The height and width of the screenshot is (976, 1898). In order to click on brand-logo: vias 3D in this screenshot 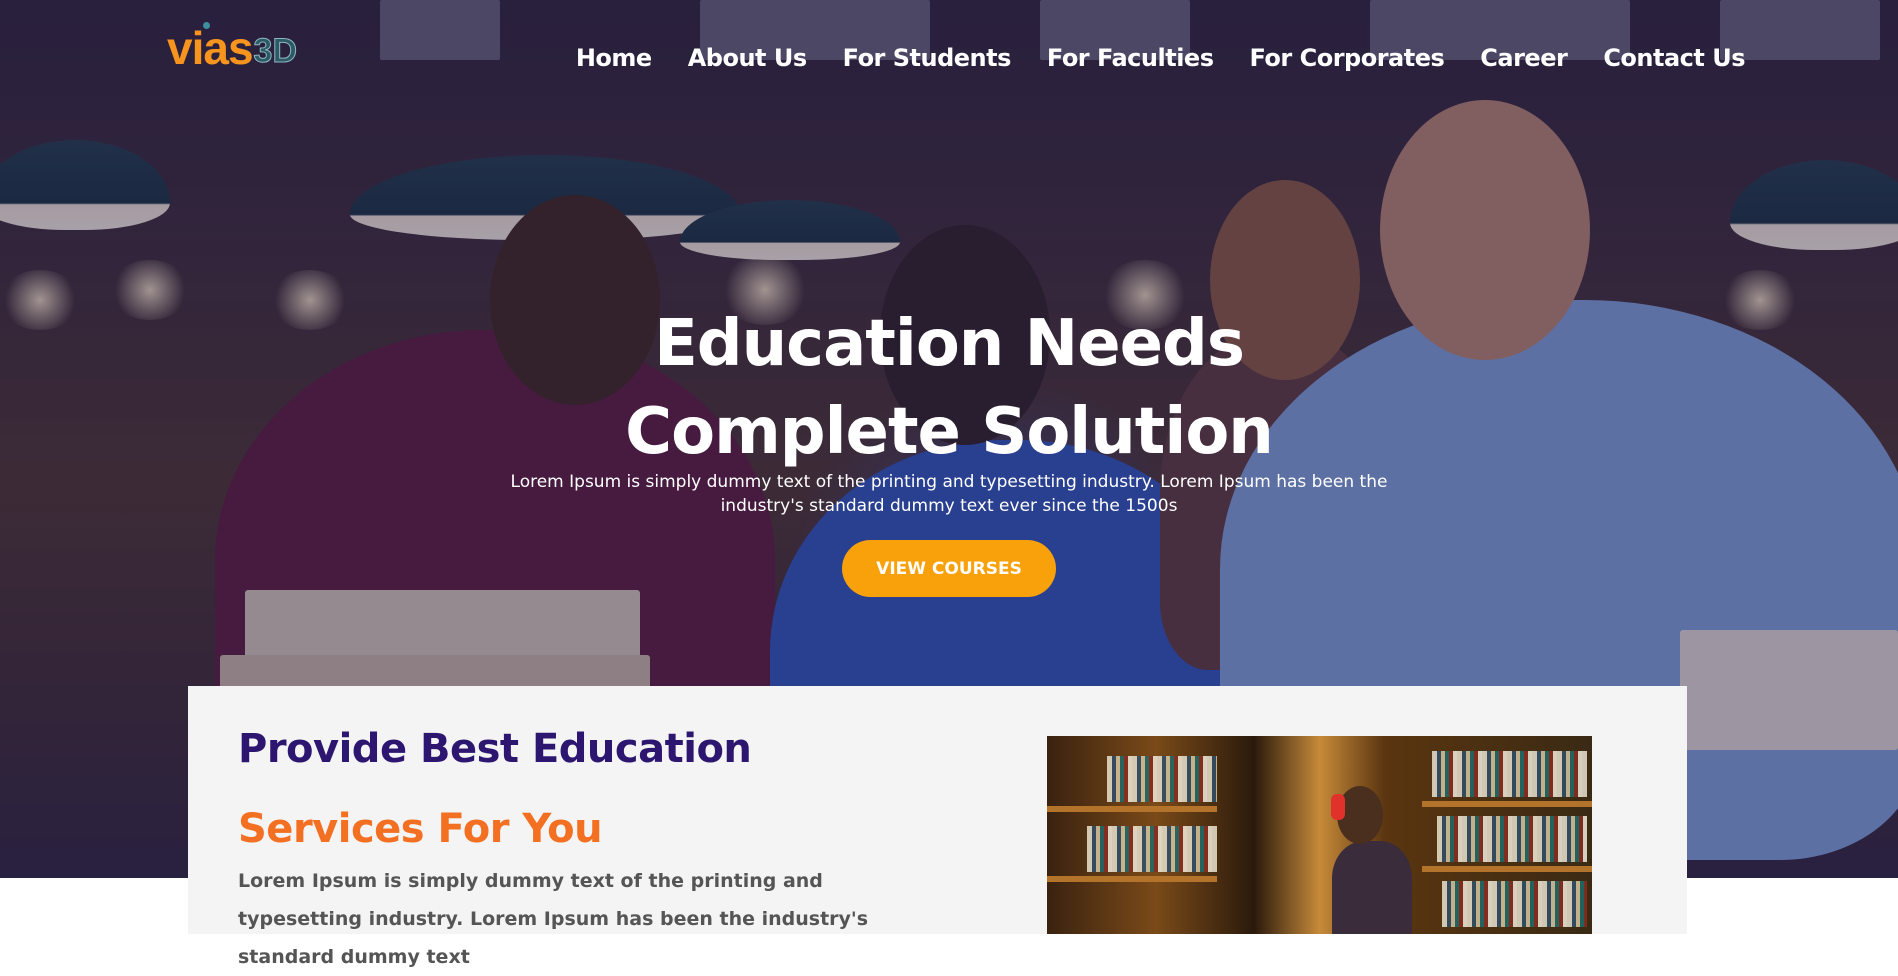, I will do `click(232, 46)`.